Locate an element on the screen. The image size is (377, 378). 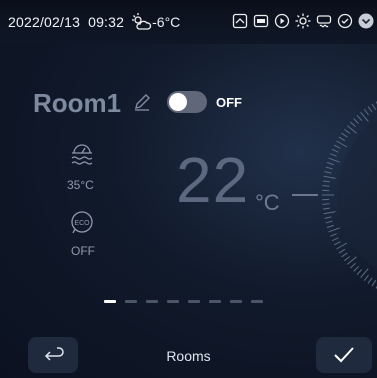
screen-icon is located at coordinates (240, 21).